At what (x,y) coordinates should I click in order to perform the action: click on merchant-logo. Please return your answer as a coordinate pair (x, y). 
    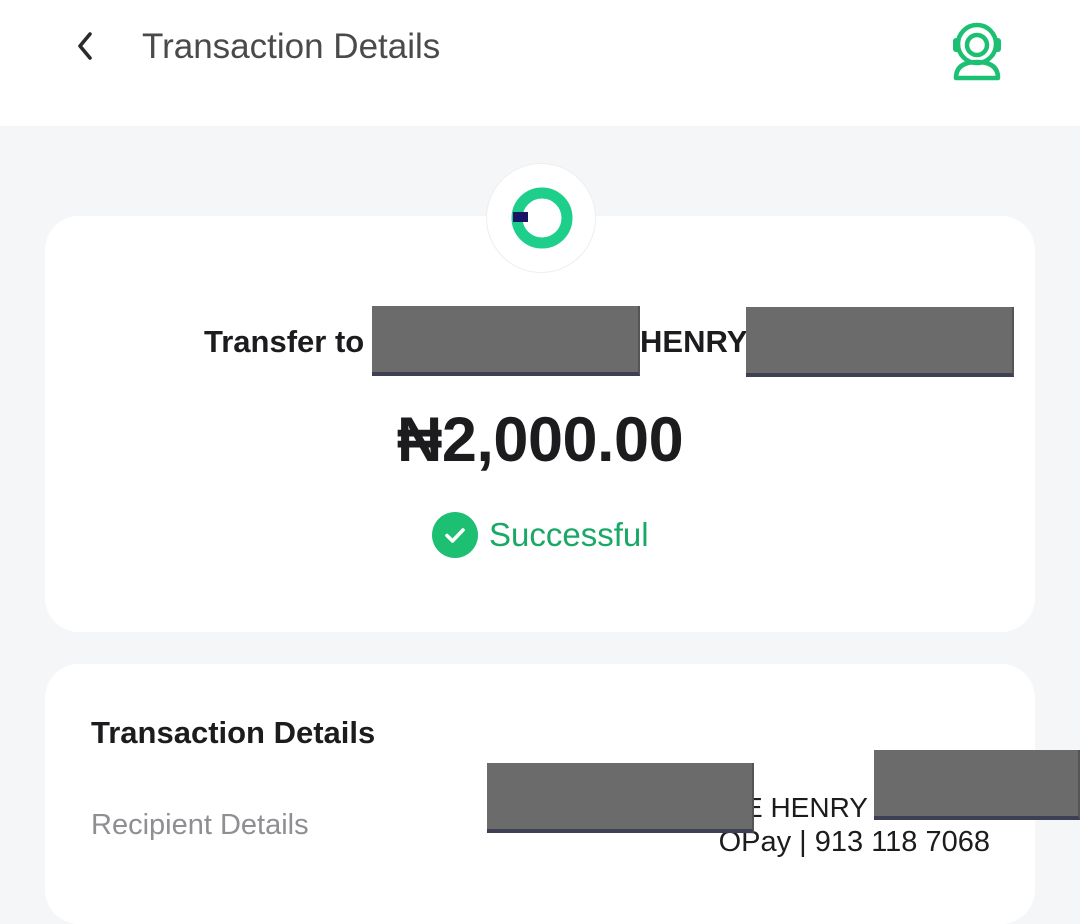
    Looking at the image, I should click on (541, 218).